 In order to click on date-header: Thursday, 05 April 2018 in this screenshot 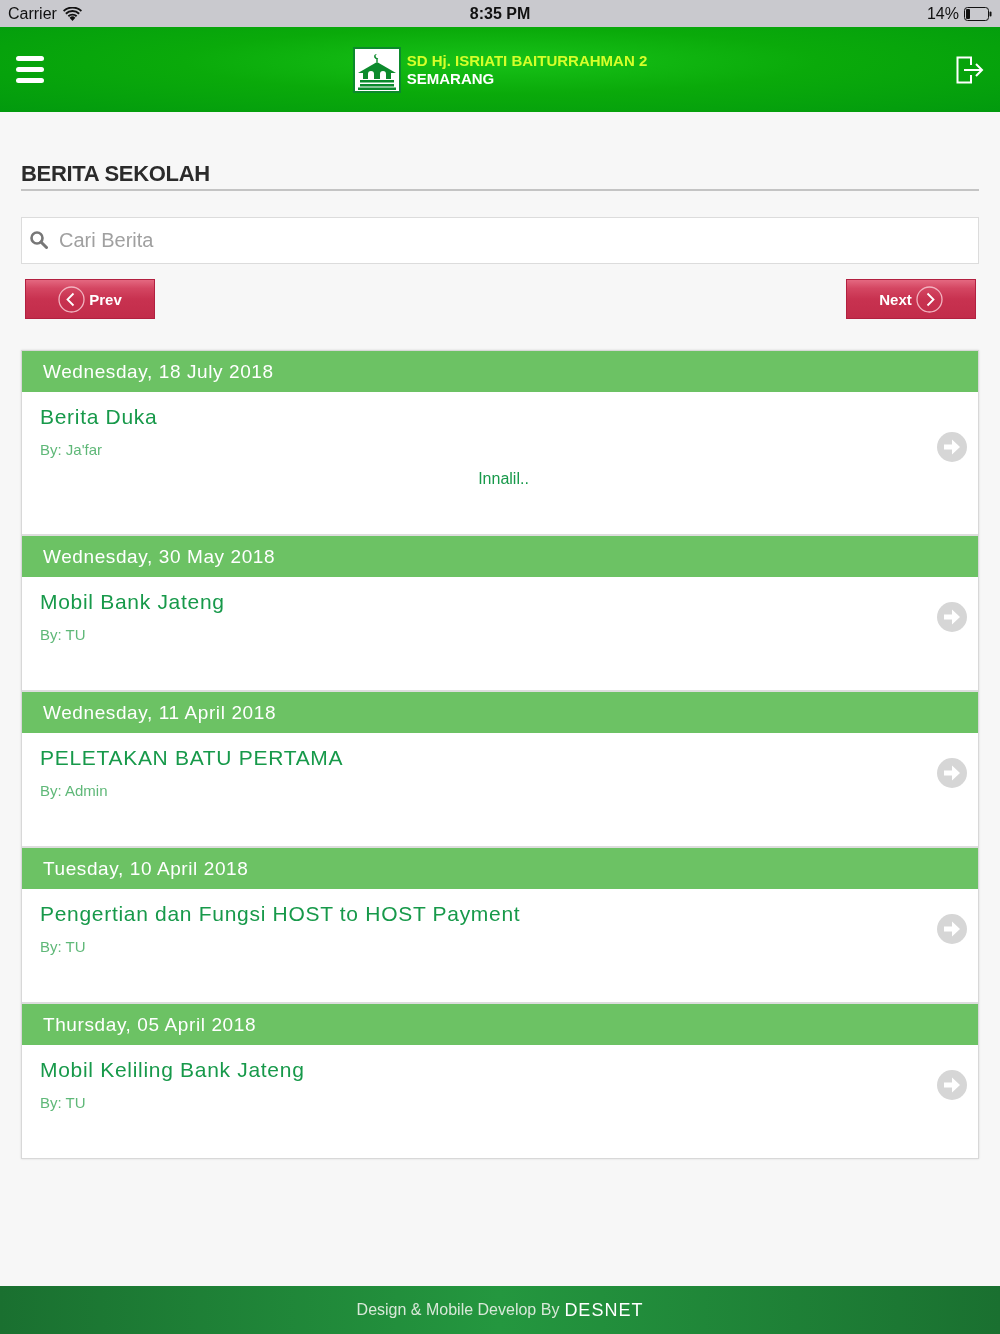, I will do `click(500, 1024)`.